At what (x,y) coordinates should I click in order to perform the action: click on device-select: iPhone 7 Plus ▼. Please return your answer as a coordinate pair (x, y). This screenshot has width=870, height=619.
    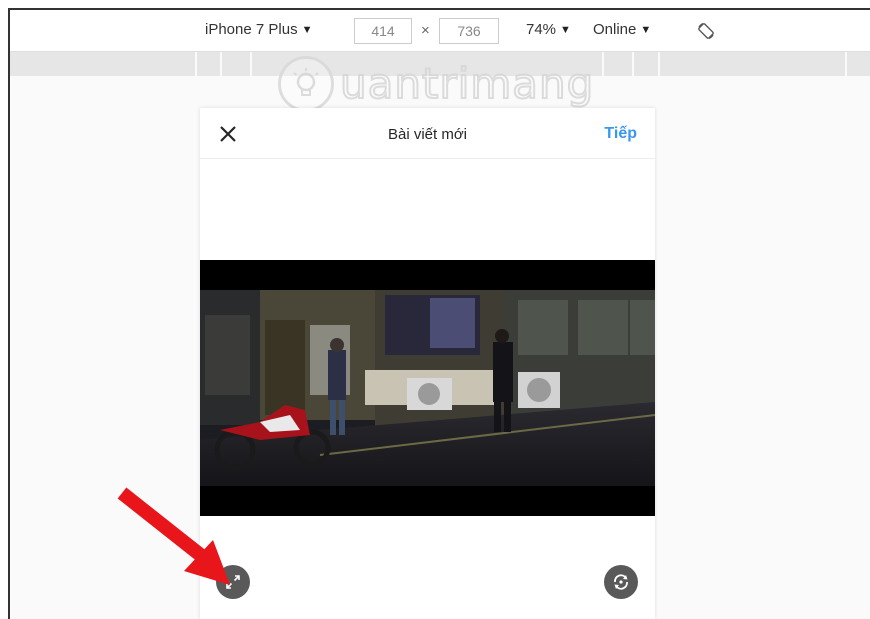
    Looking at the image, I should click on (258, 29).